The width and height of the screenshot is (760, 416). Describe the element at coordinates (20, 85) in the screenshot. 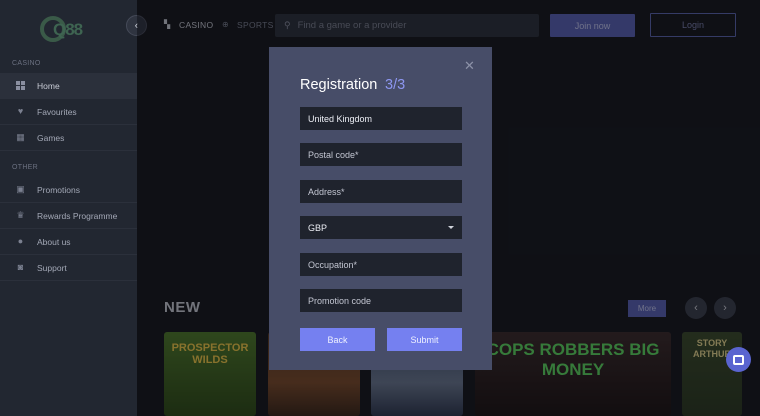

I see `dashboard-icon` at that location.